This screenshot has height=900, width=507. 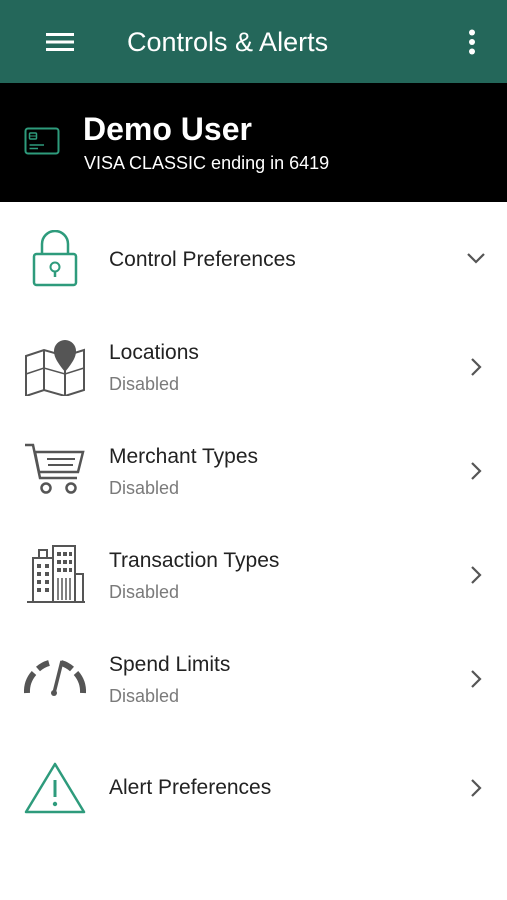 I want to click on locations-row: Locations Disabled, so click(x=253, y=366).